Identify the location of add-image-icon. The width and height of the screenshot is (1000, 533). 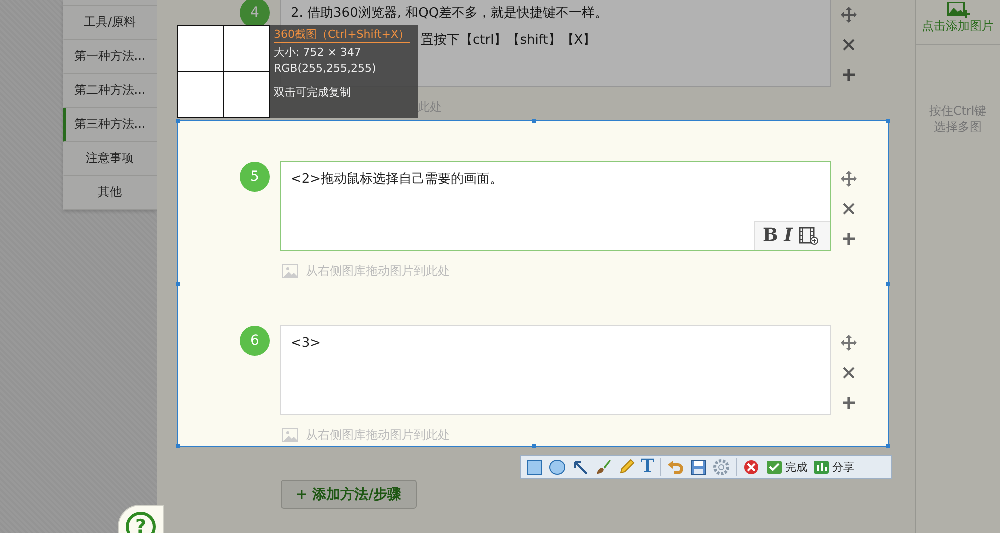
(958, 10).